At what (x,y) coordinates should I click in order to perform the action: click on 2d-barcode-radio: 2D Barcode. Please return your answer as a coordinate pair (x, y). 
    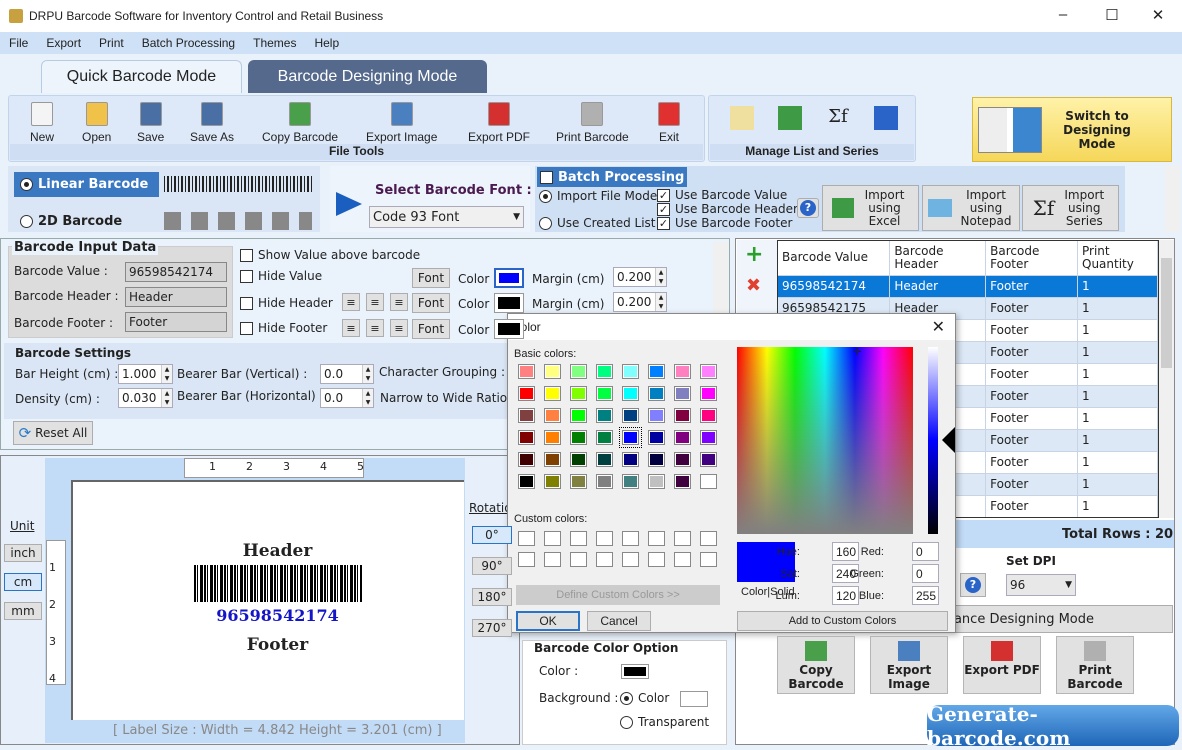
    Looking at the image, I should click on (71, 221).